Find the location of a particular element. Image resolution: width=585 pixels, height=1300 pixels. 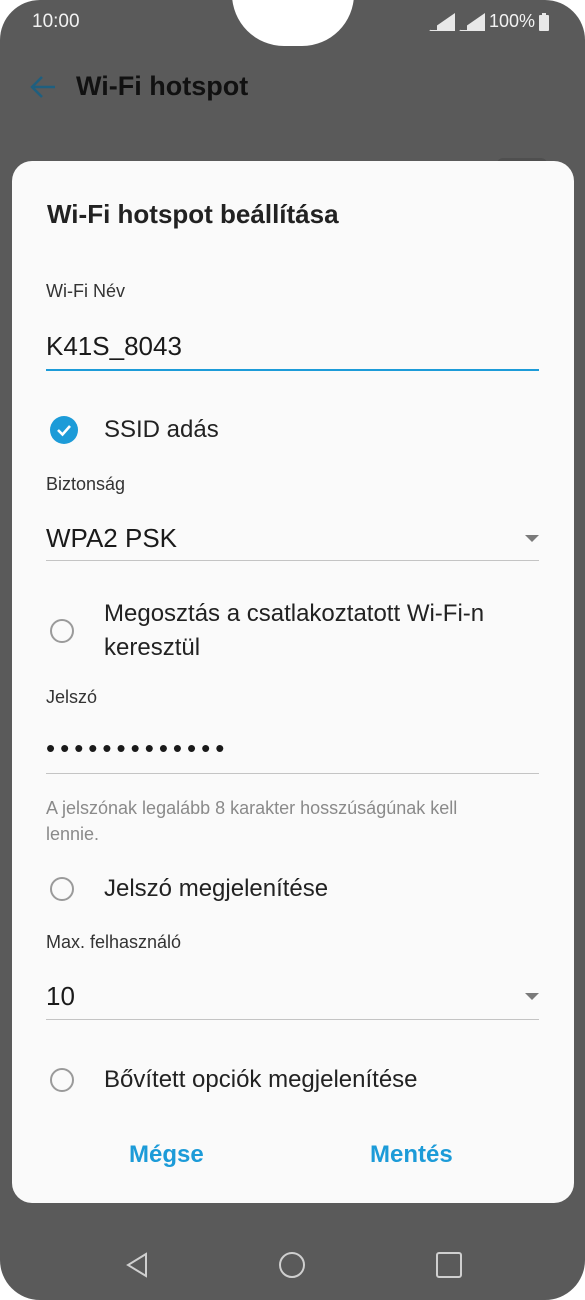

ssid-broadcast-checkbox: SSID adás is located at coordinates (132, 430).